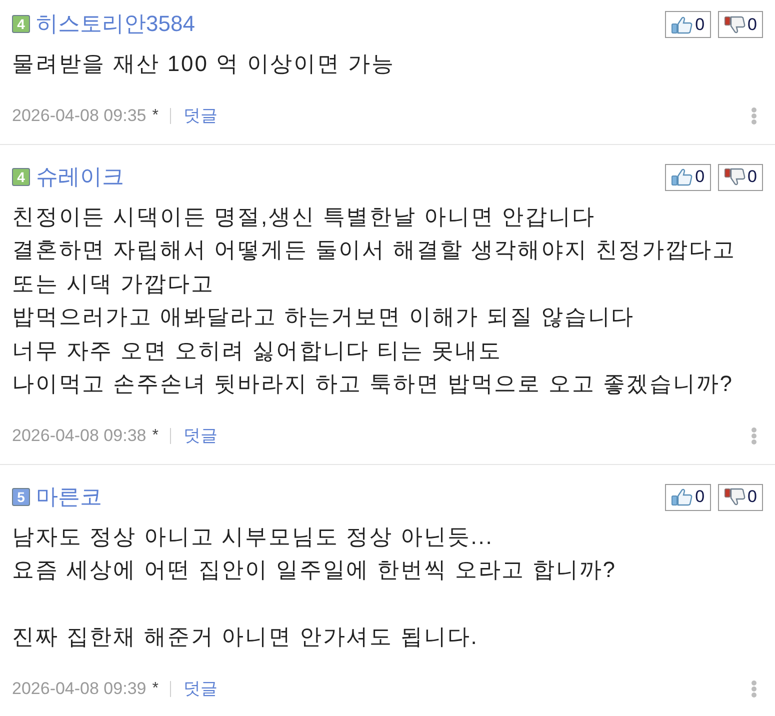  Describe the element at coordinates (79, 115) in the screenshot. I see `comment-date: 2026-04-08 09:35` at that location.